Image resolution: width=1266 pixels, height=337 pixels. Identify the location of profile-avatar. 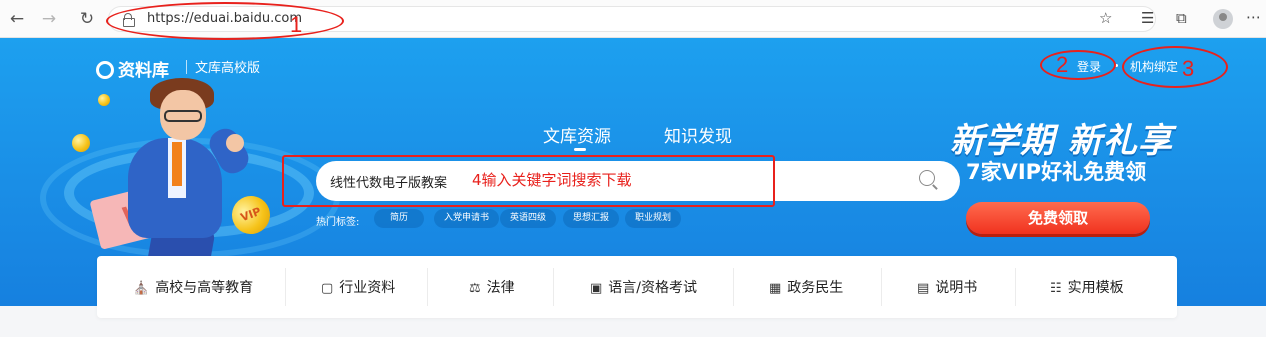
(1223, 19).